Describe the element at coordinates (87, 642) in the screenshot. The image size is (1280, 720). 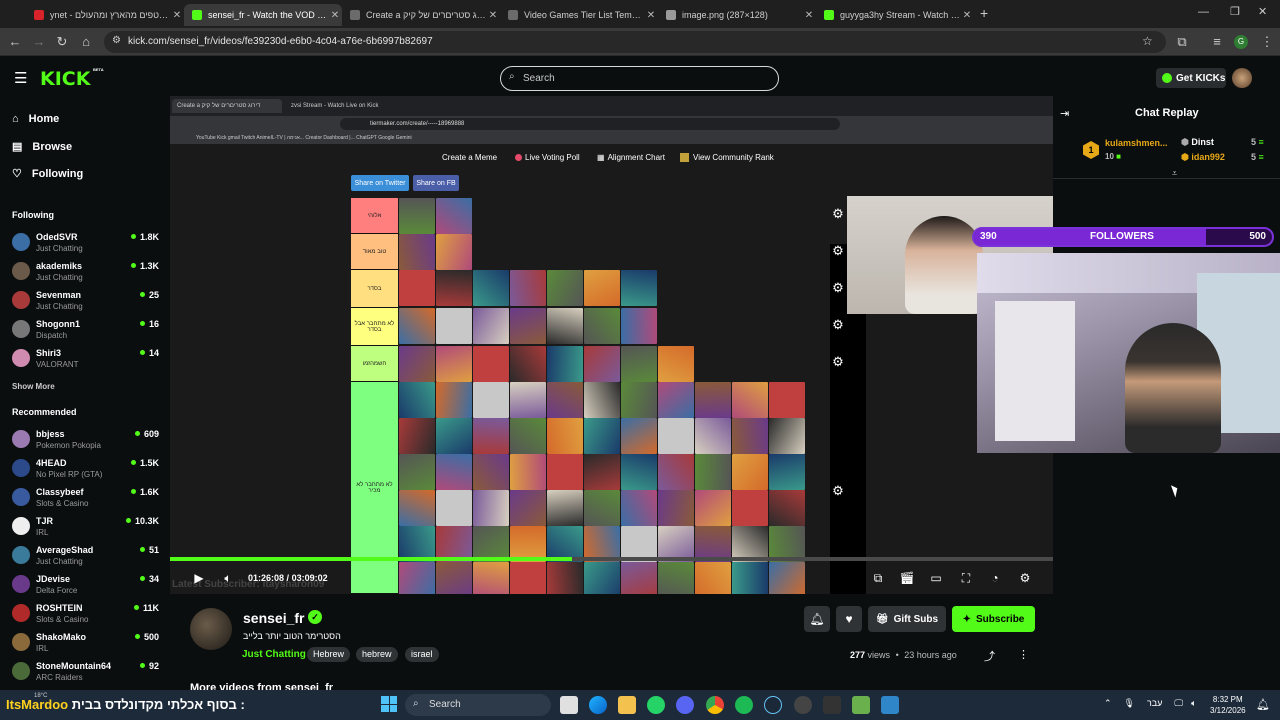
I see `channel-item: ShakoMako IRL 500` at that location.